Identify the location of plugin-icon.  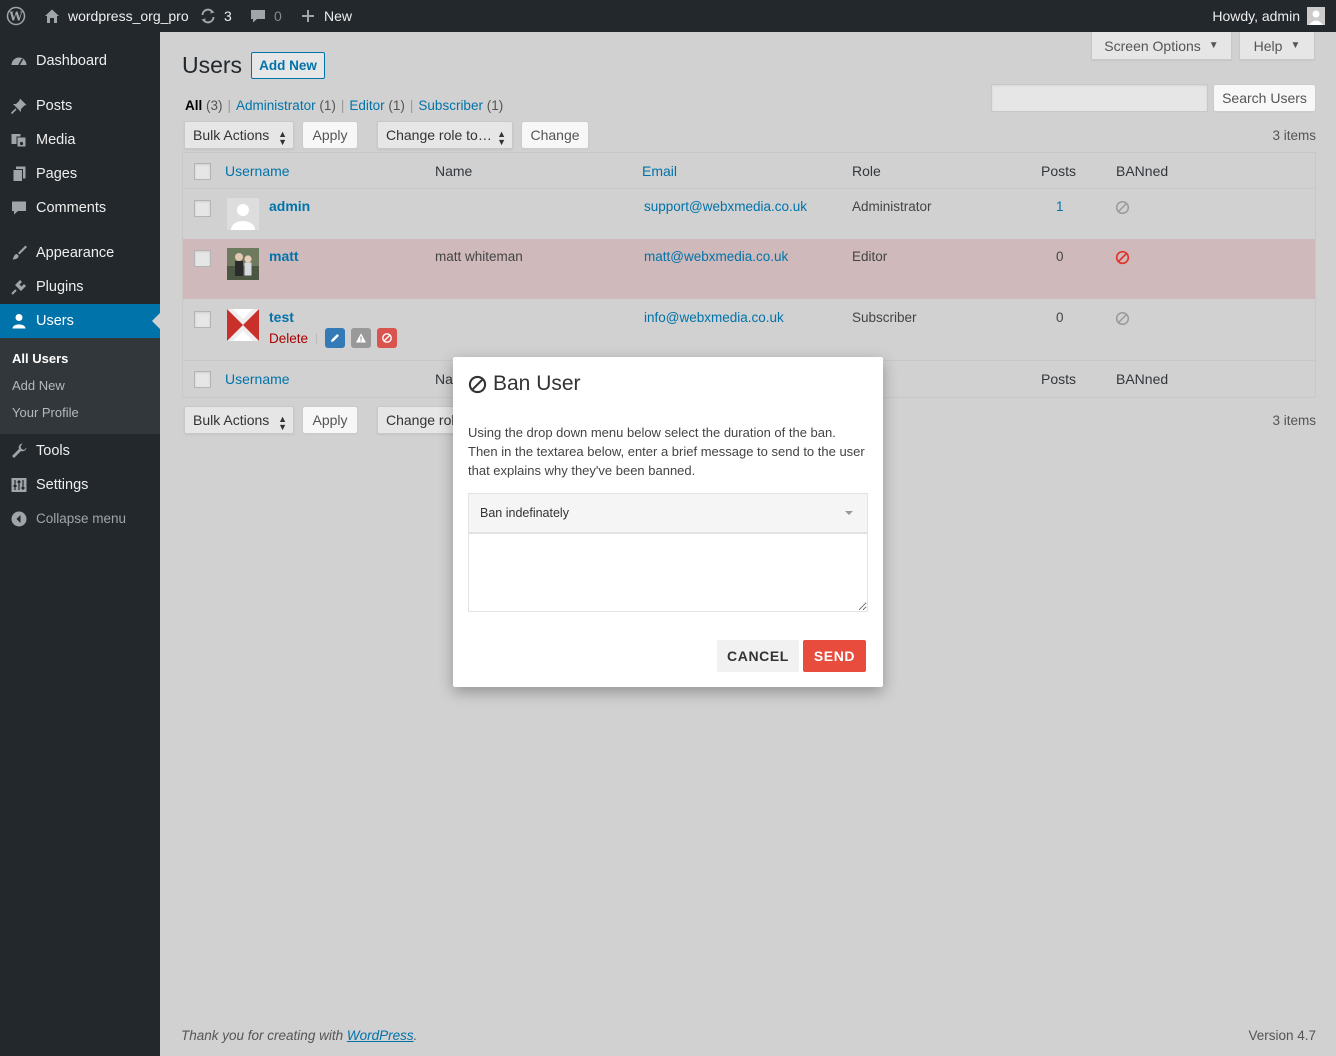
(19, 287).